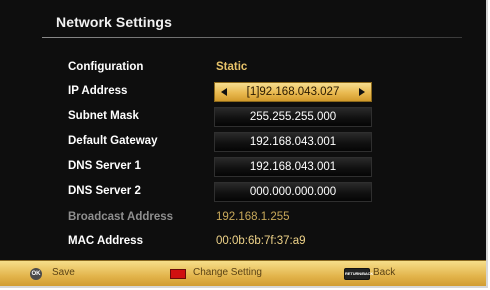 The image size is (490, 290). Describe the element at coordinates (98, 91) in the screenshot. I see `ip-address-label: IP Address` at that location.